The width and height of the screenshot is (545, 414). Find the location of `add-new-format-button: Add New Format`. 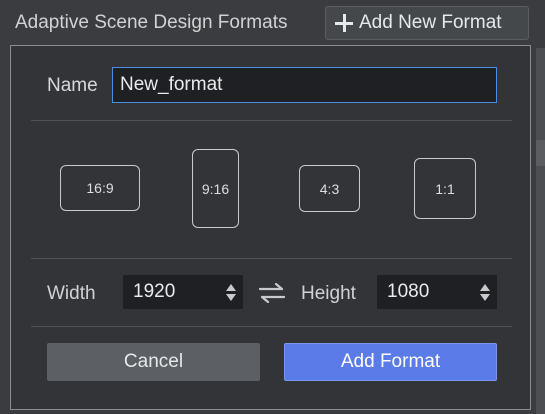

add-new-format-button: Add New Format is located at coordinates (427, 23).